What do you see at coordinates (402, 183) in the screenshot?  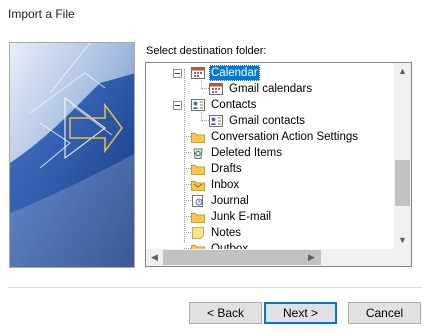 I see `vertical-scroll-thumb` at bounding box center [402, 183].